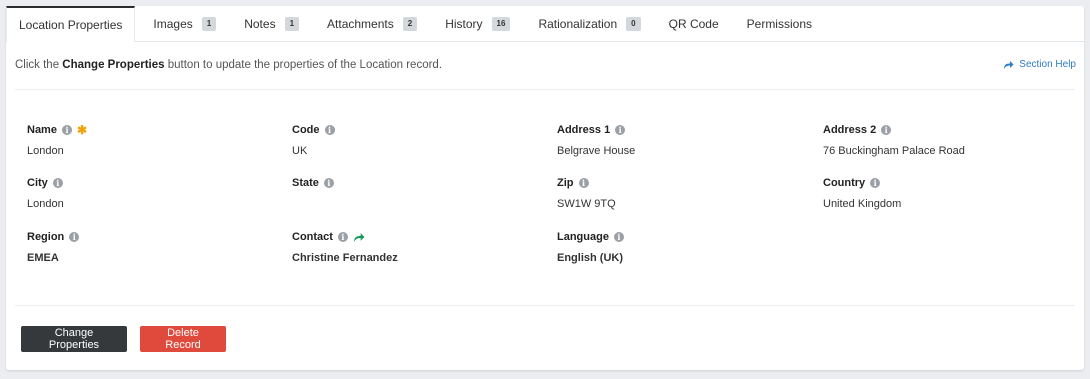  Describe the element at coordinates (672, 140) in the screenshot. I see `field-address-1: Address 1 i Belgrave House` at that location.